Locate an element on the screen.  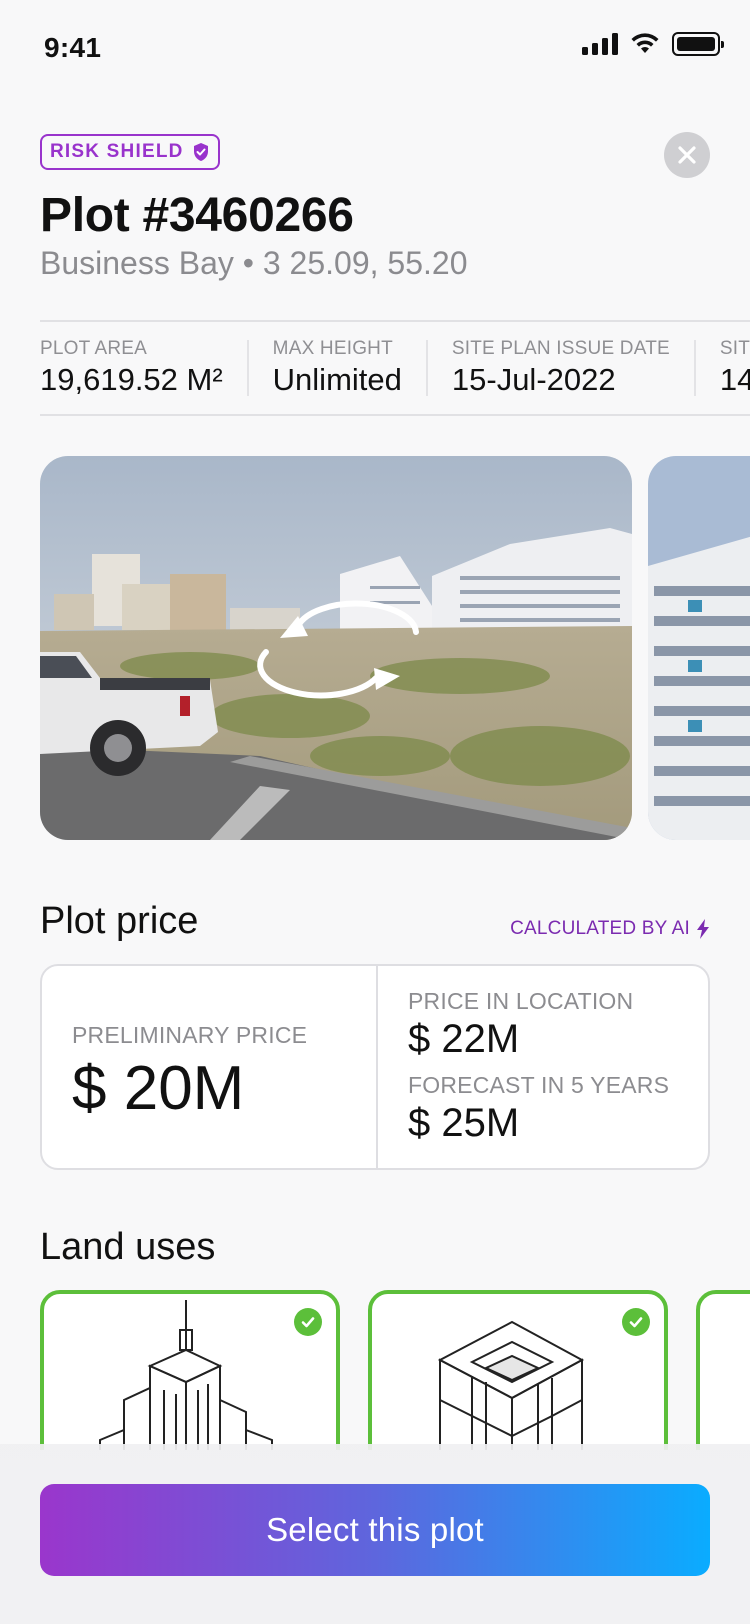
forecast-value: $ 25M is located at coordinates (464, 1123).